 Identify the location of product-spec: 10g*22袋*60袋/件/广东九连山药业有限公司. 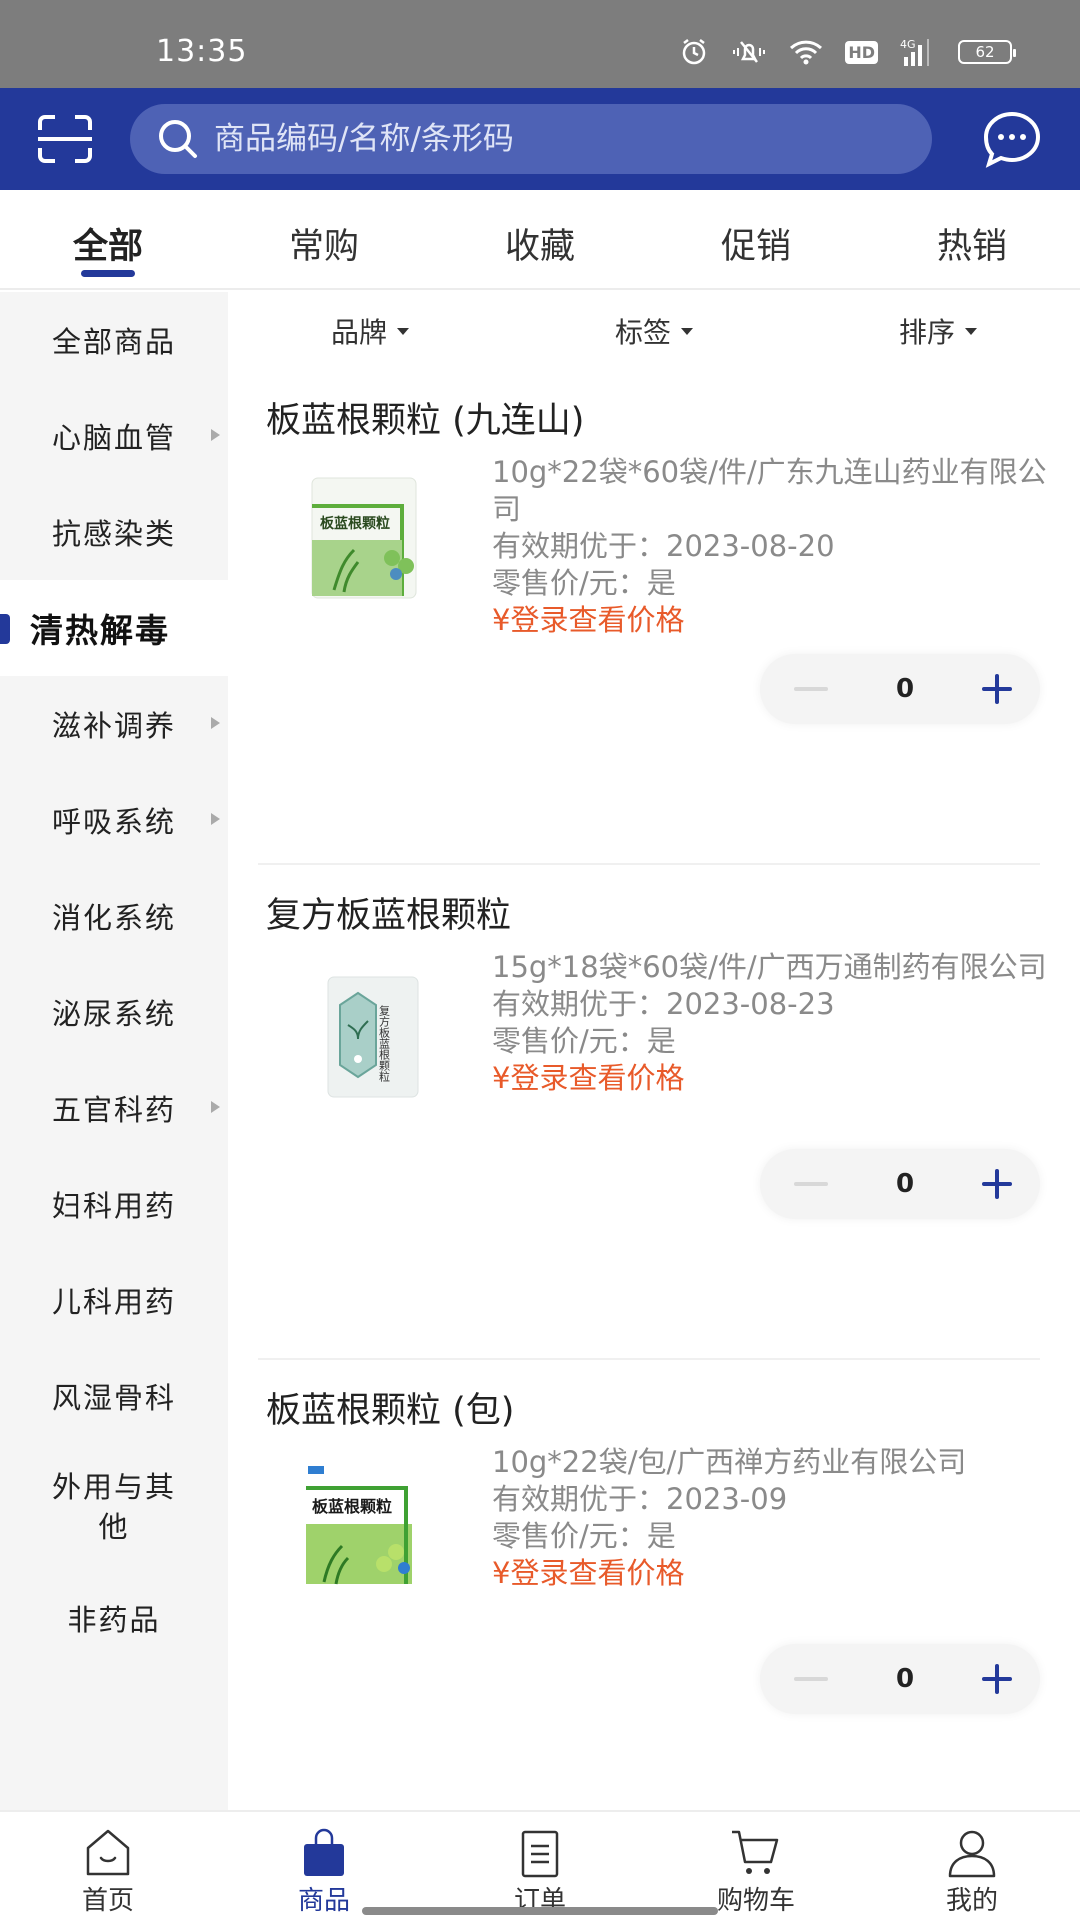
(769, 490).